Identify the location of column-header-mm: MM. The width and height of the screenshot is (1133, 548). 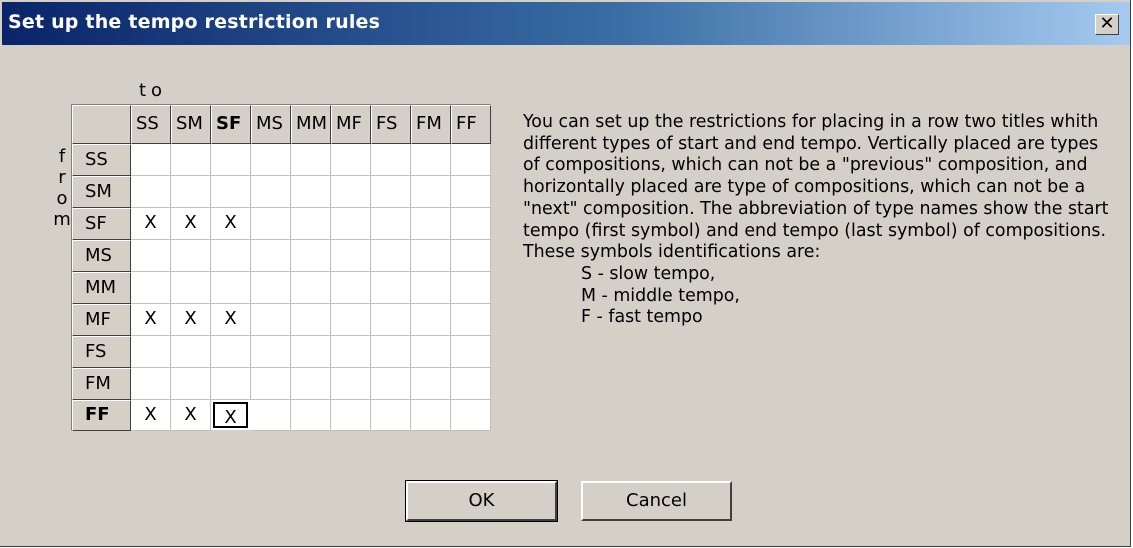
(311, 124).